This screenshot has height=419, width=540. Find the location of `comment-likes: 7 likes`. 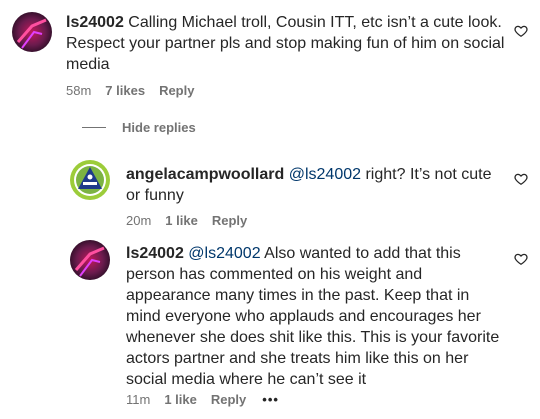

comment-likes: 7 likes is located at coordinates (125, 90).